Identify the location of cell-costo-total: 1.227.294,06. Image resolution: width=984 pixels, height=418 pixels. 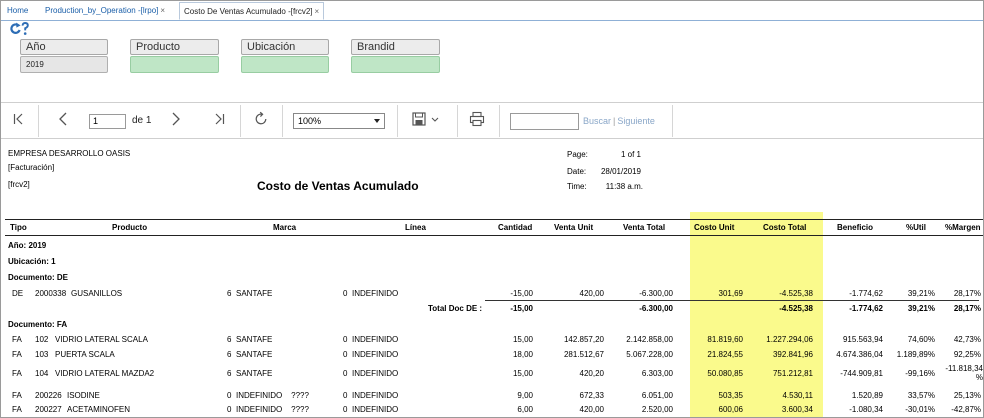
(789, 339).